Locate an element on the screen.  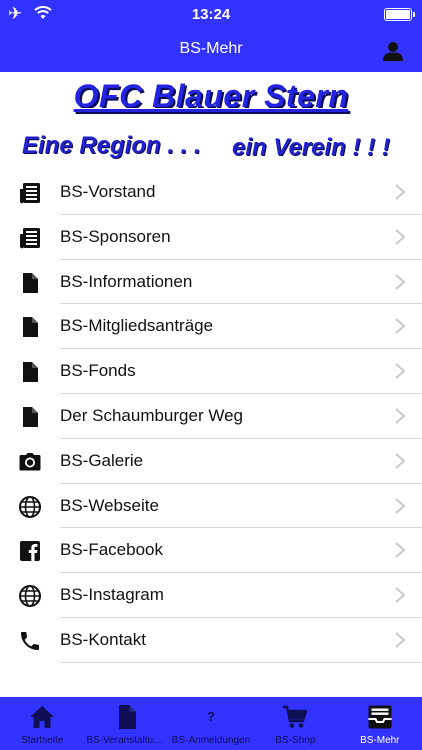
menu-item-schaumburger-weg: Der Schaumburger Weg is located at coordinates (211, 416).